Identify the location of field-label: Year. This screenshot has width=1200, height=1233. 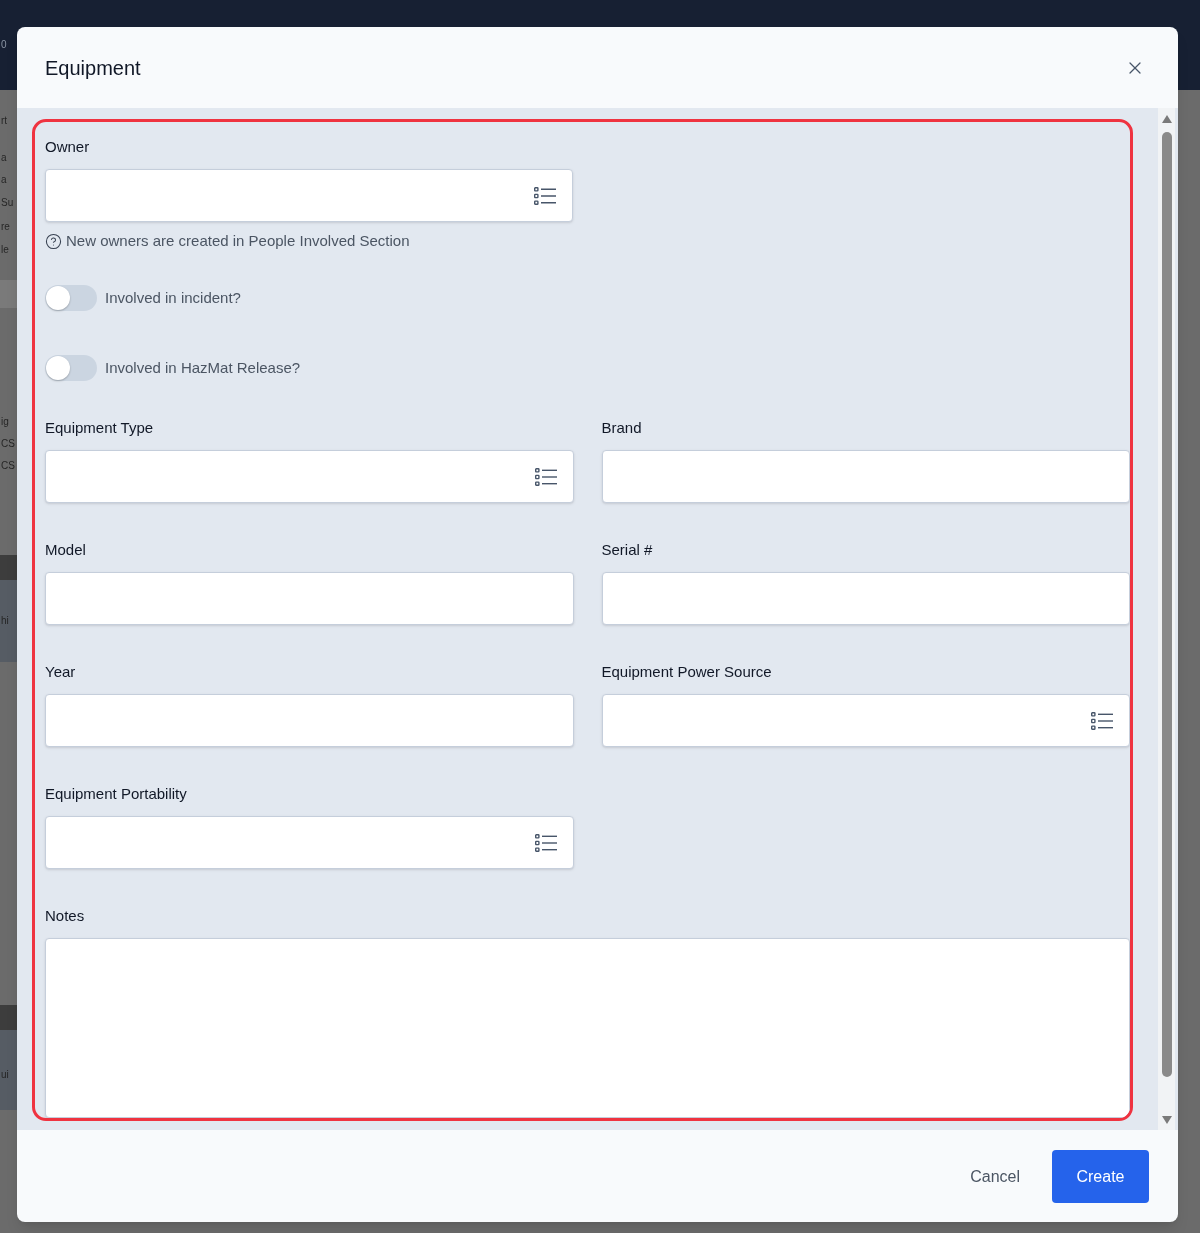
(61, 672).